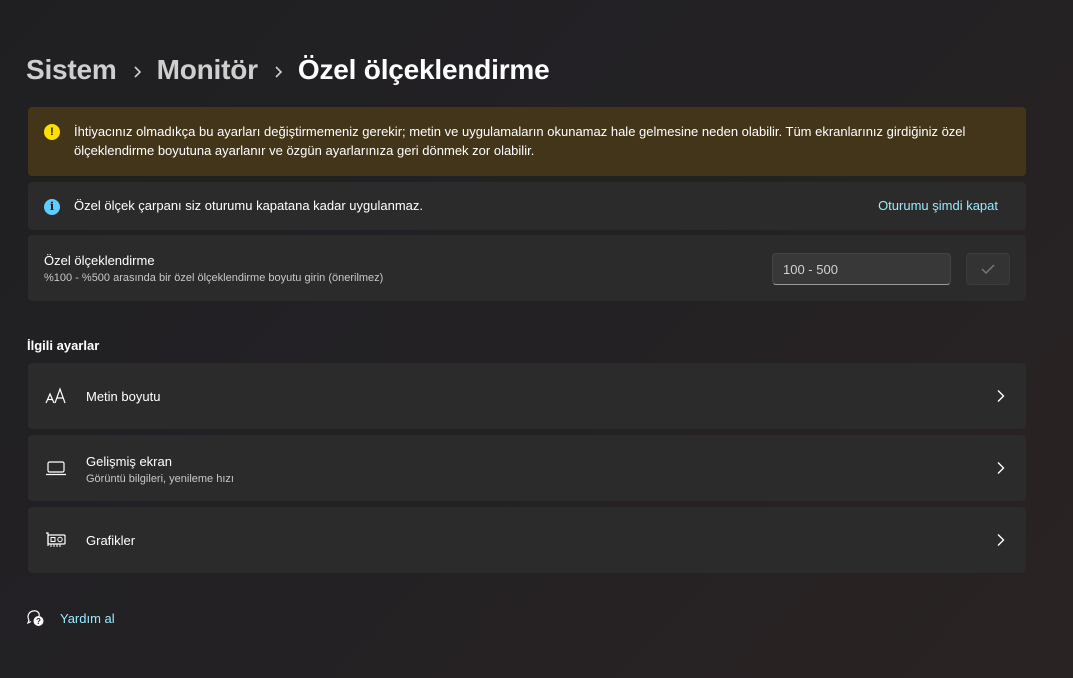 The height and width of the screenshot is (678, 1073). I want to click on get-help-link: ? Yardım al, so click(70, 618).